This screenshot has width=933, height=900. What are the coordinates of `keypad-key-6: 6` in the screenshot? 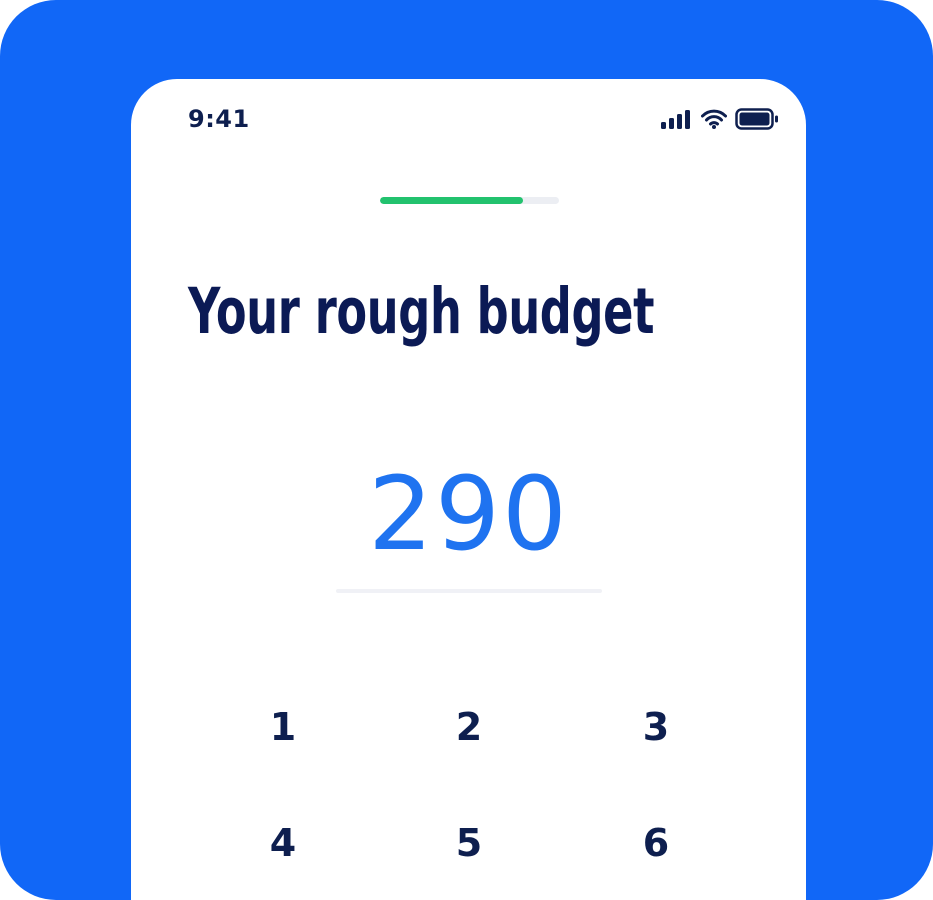 It's located at (656, 843).